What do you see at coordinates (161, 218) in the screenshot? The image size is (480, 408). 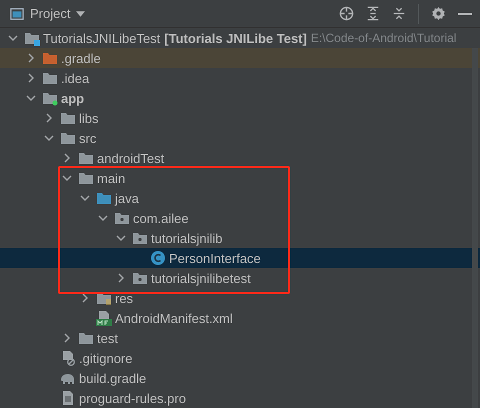 I see `tree-item: com.ailee` at bounding box center [161, 218].